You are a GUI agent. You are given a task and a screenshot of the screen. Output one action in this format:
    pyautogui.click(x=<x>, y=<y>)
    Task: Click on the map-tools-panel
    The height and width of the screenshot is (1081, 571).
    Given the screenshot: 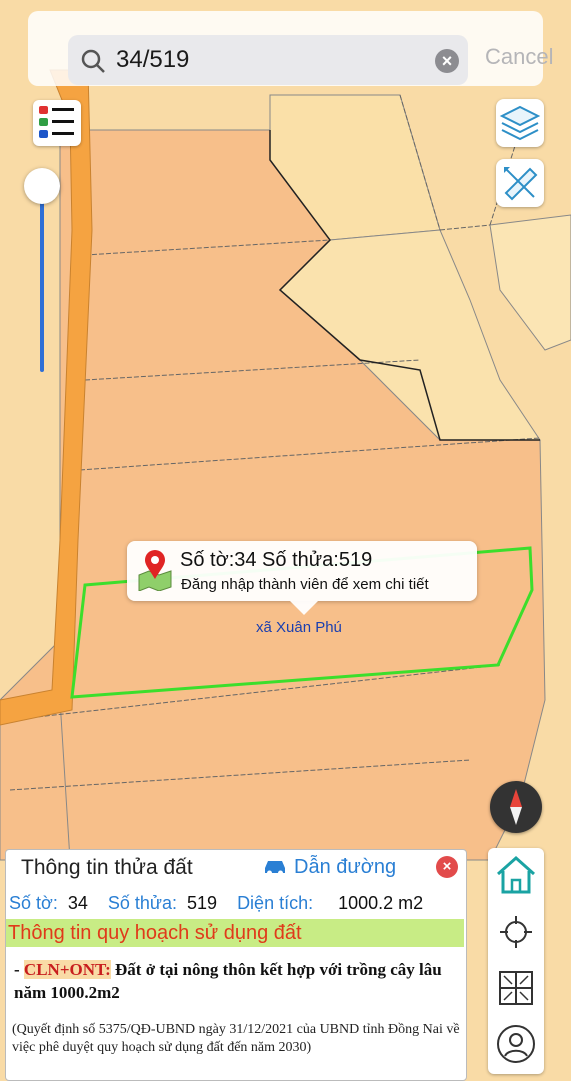 What is the action you would take?
    pyautogui.click(x=516, y=961)
    